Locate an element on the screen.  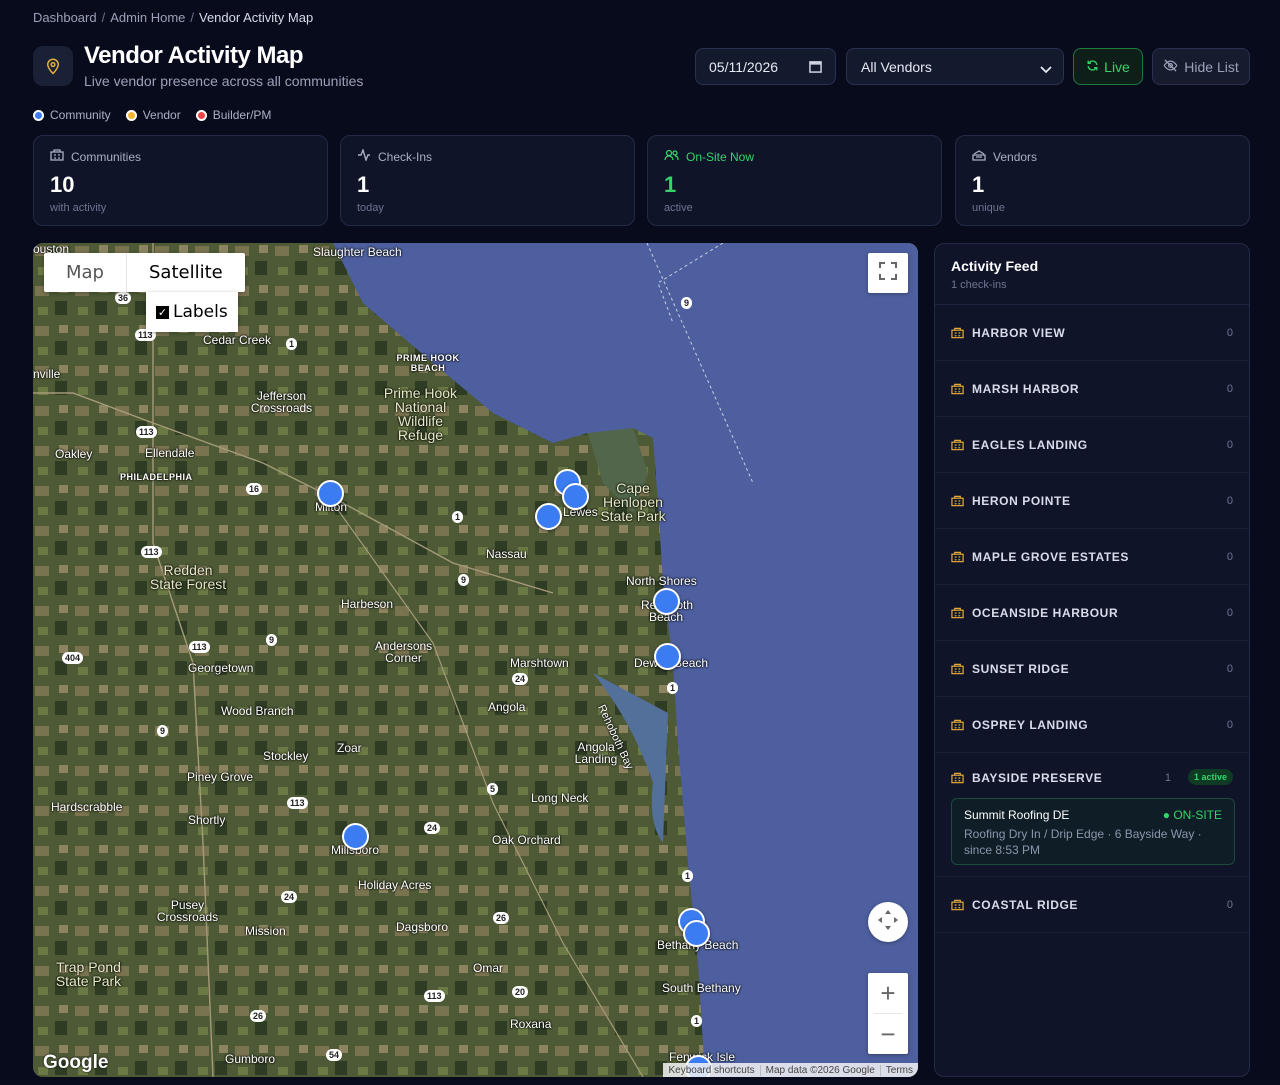
map-label-dagsboro: Dagsboro is located at coordinates (422, 927).